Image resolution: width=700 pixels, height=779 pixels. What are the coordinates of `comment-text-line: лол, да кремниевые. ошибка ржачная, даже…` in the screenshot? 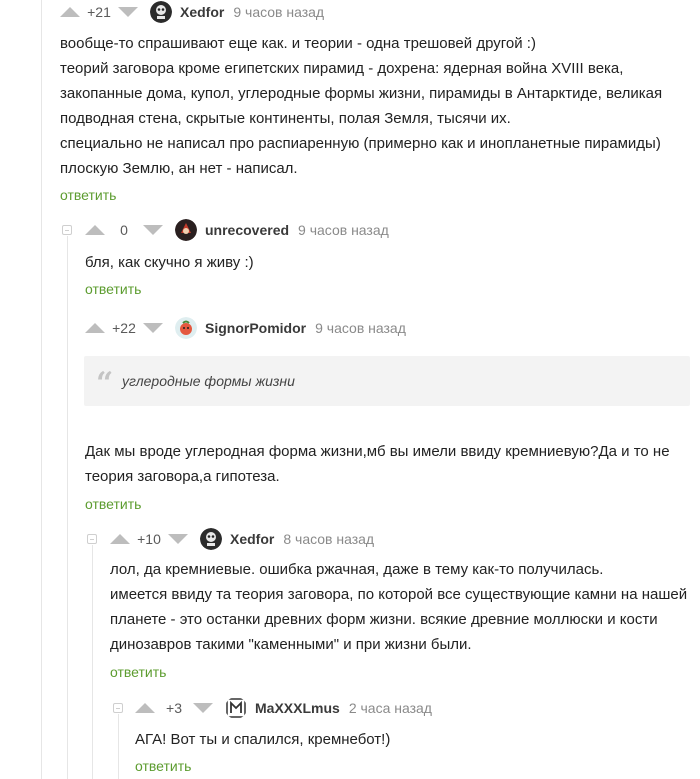 It's located at (357, 569).